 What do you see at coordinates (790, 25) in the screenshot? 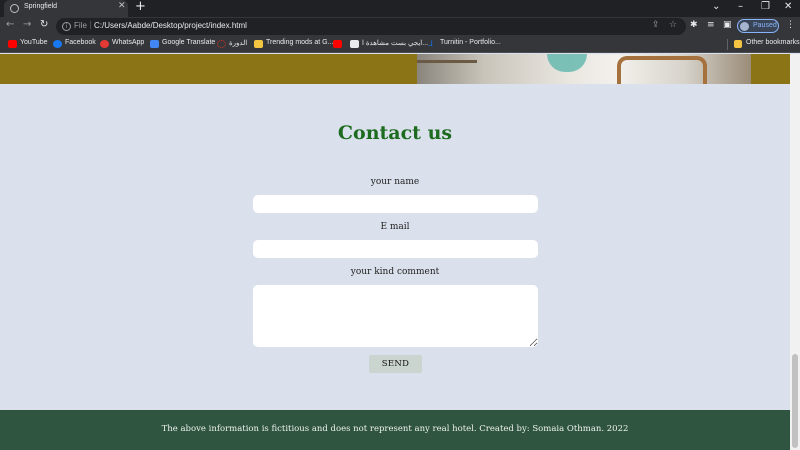
I see `menu-icon: ⋮` at bounding box center [790, 25].